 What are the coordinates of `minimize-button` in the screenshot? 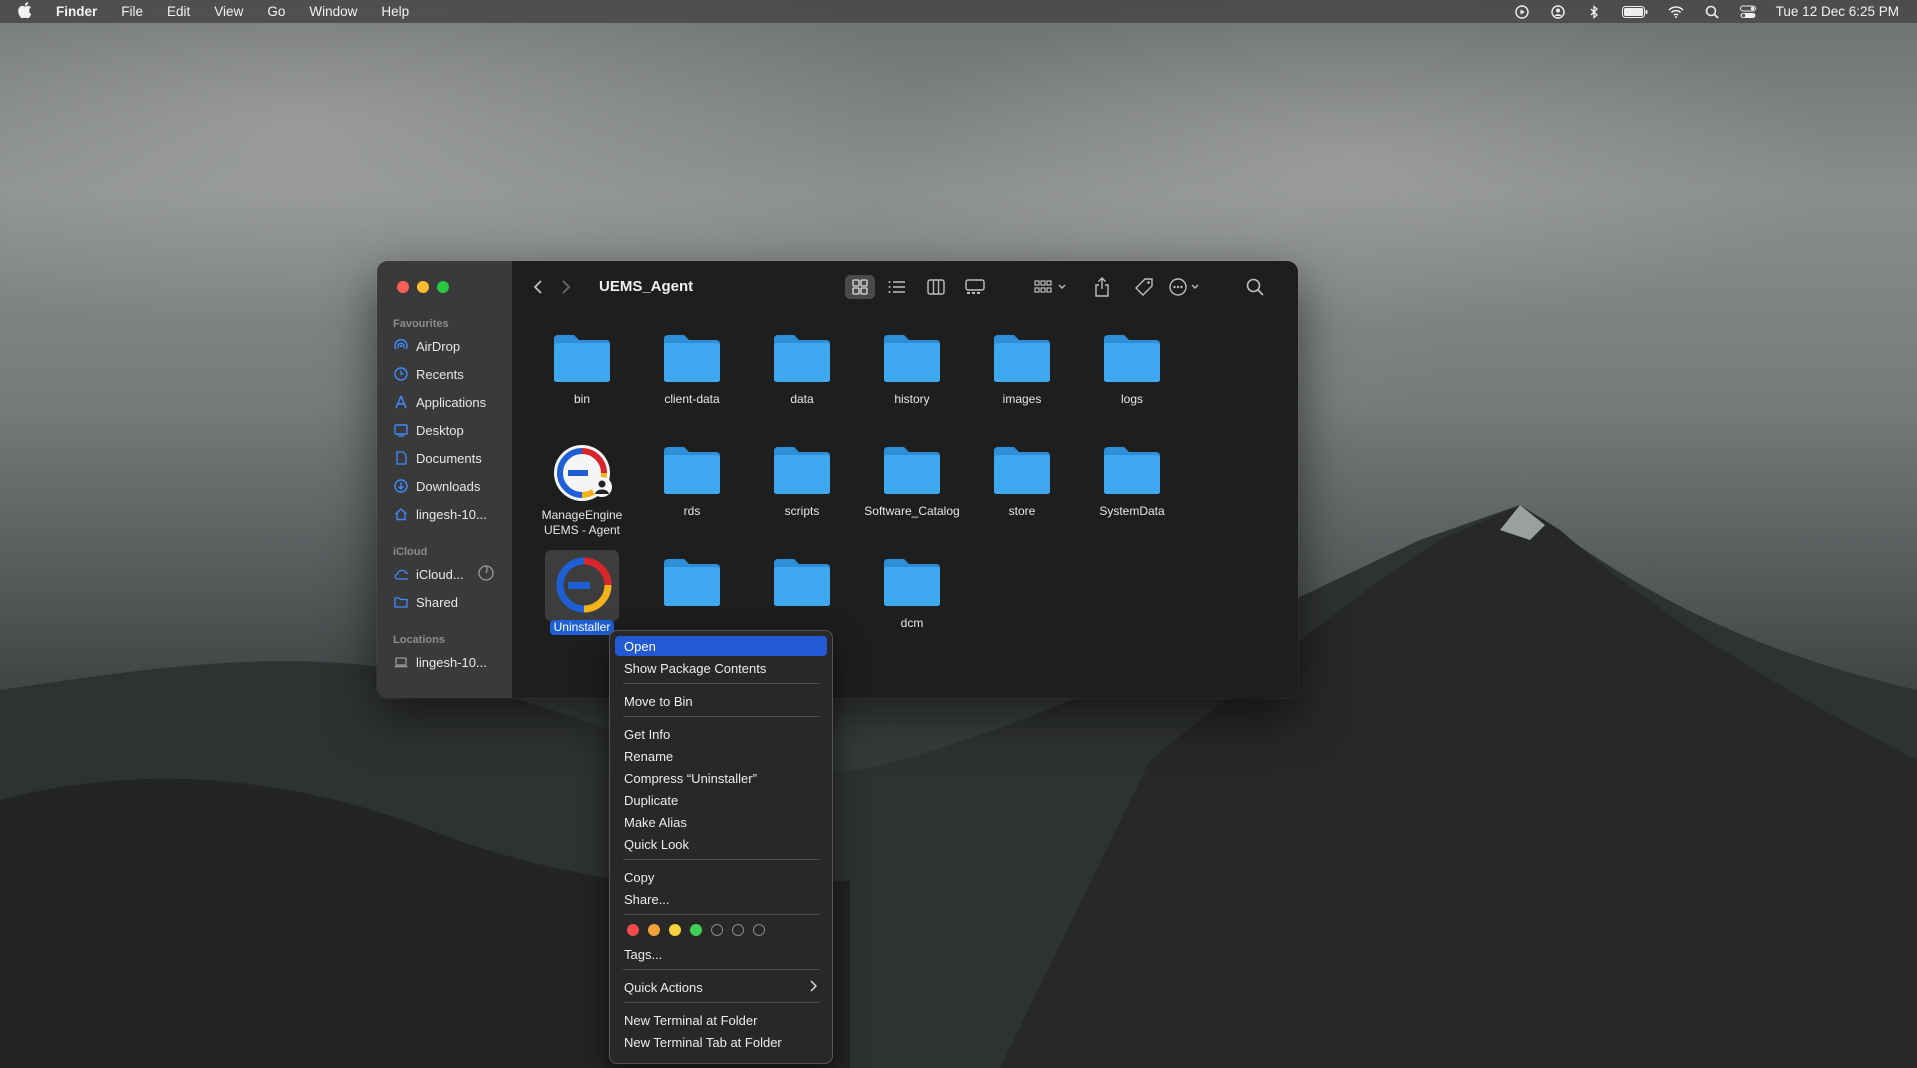 It's located at (423, 287).